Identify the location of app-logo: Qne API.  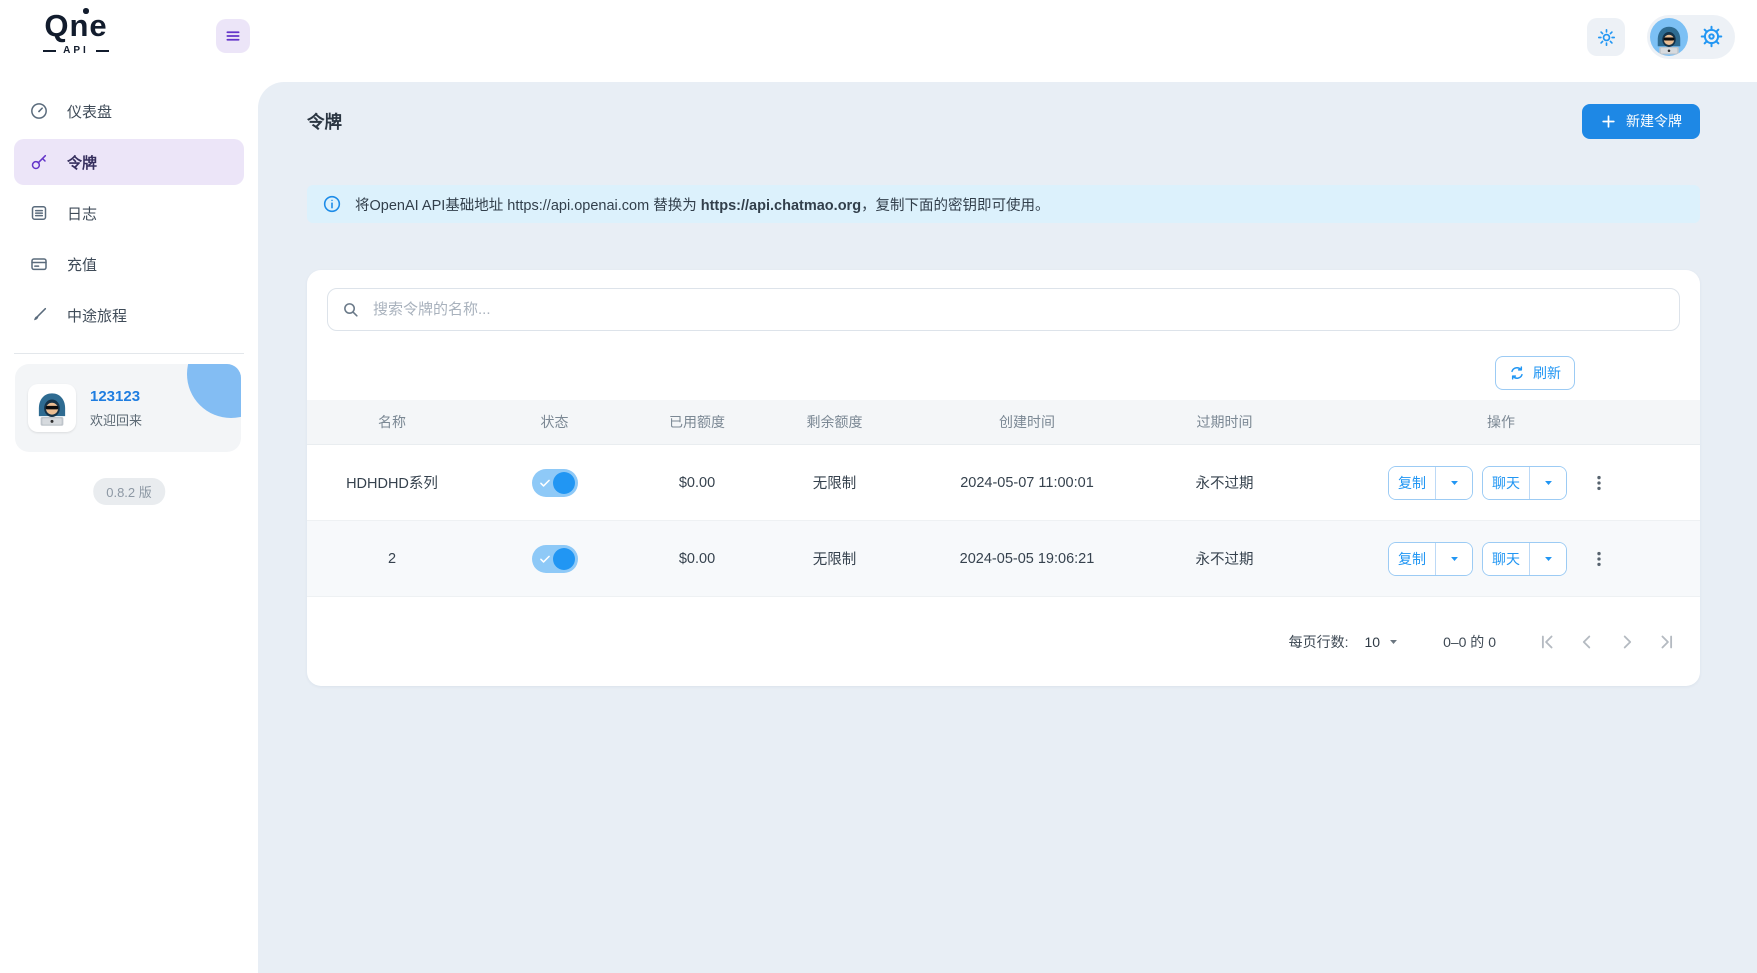
(76, 32).